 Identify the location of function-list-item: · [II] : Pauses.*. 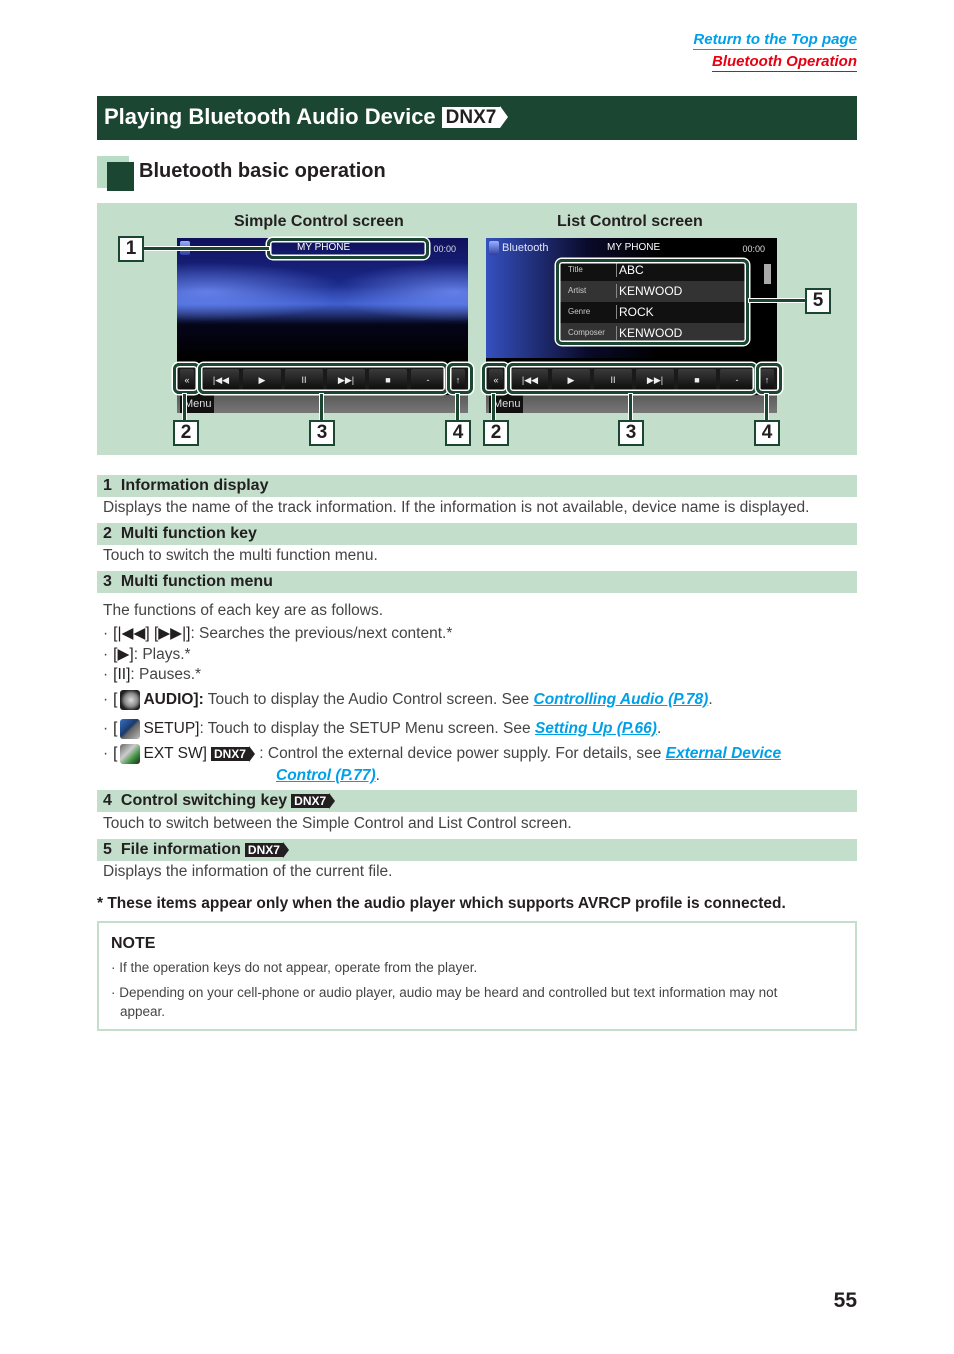
(152, 675).